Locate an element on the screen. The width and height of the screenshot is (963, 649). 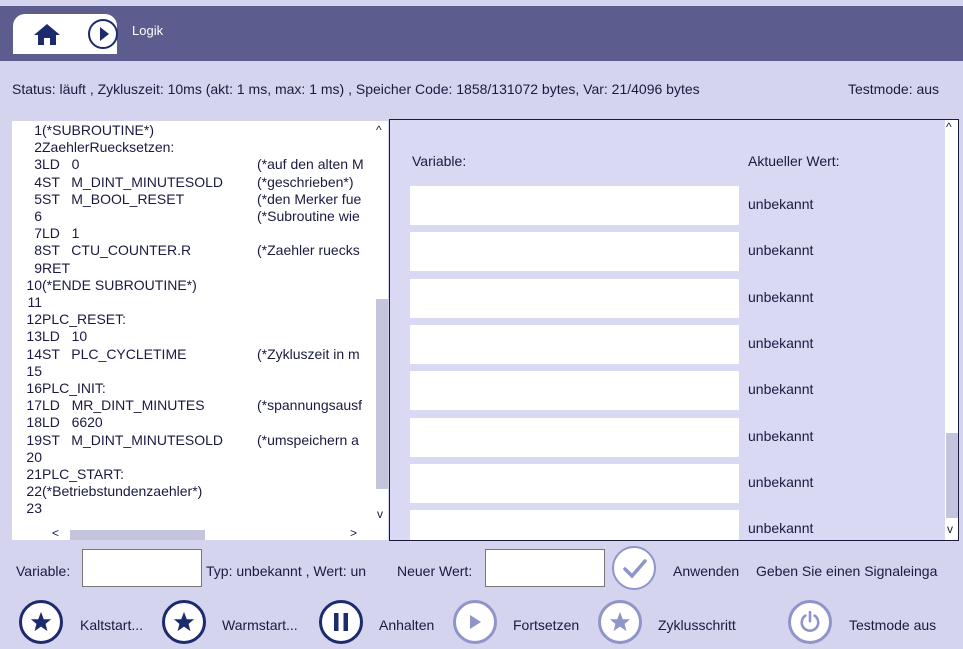
code-line: 11 is located at coordinates (194, 302).